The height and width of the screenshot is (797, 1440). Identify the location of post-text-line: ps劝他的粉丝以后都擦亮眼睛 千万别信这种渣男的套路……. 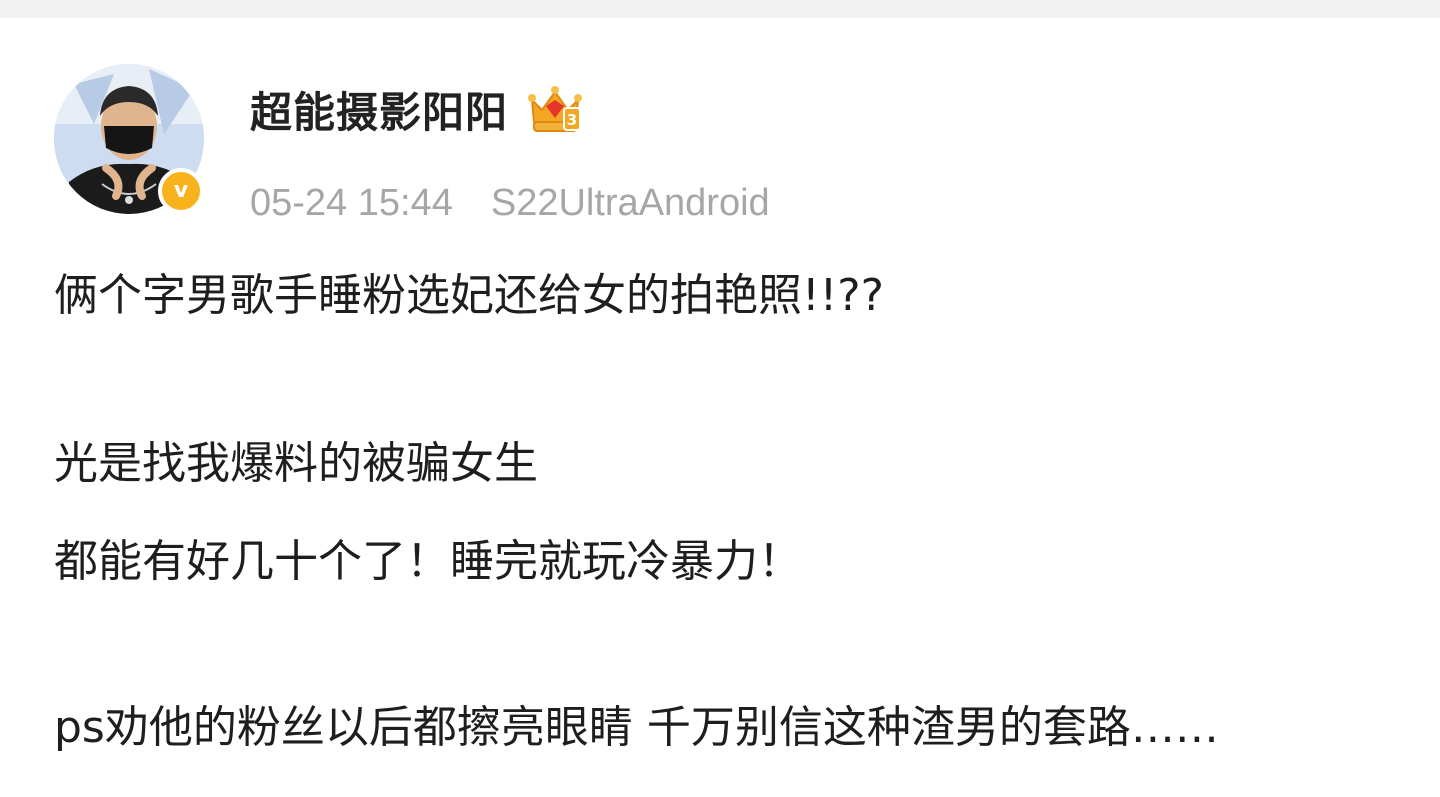
(636, 727).